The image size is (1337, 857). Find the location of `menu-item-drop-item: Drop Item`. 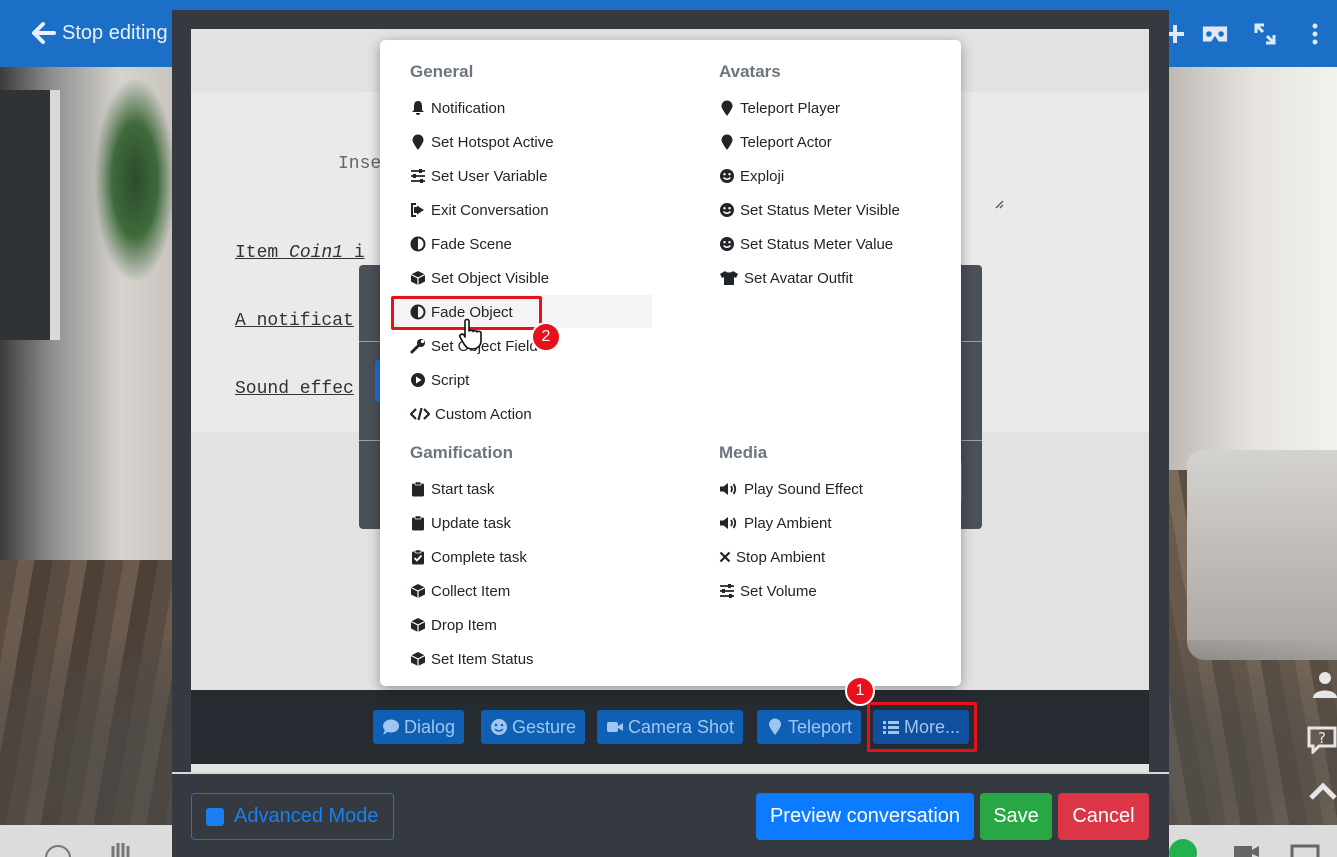

menu-item-drop-item: Drop Item is located at coordinates (453, 625).